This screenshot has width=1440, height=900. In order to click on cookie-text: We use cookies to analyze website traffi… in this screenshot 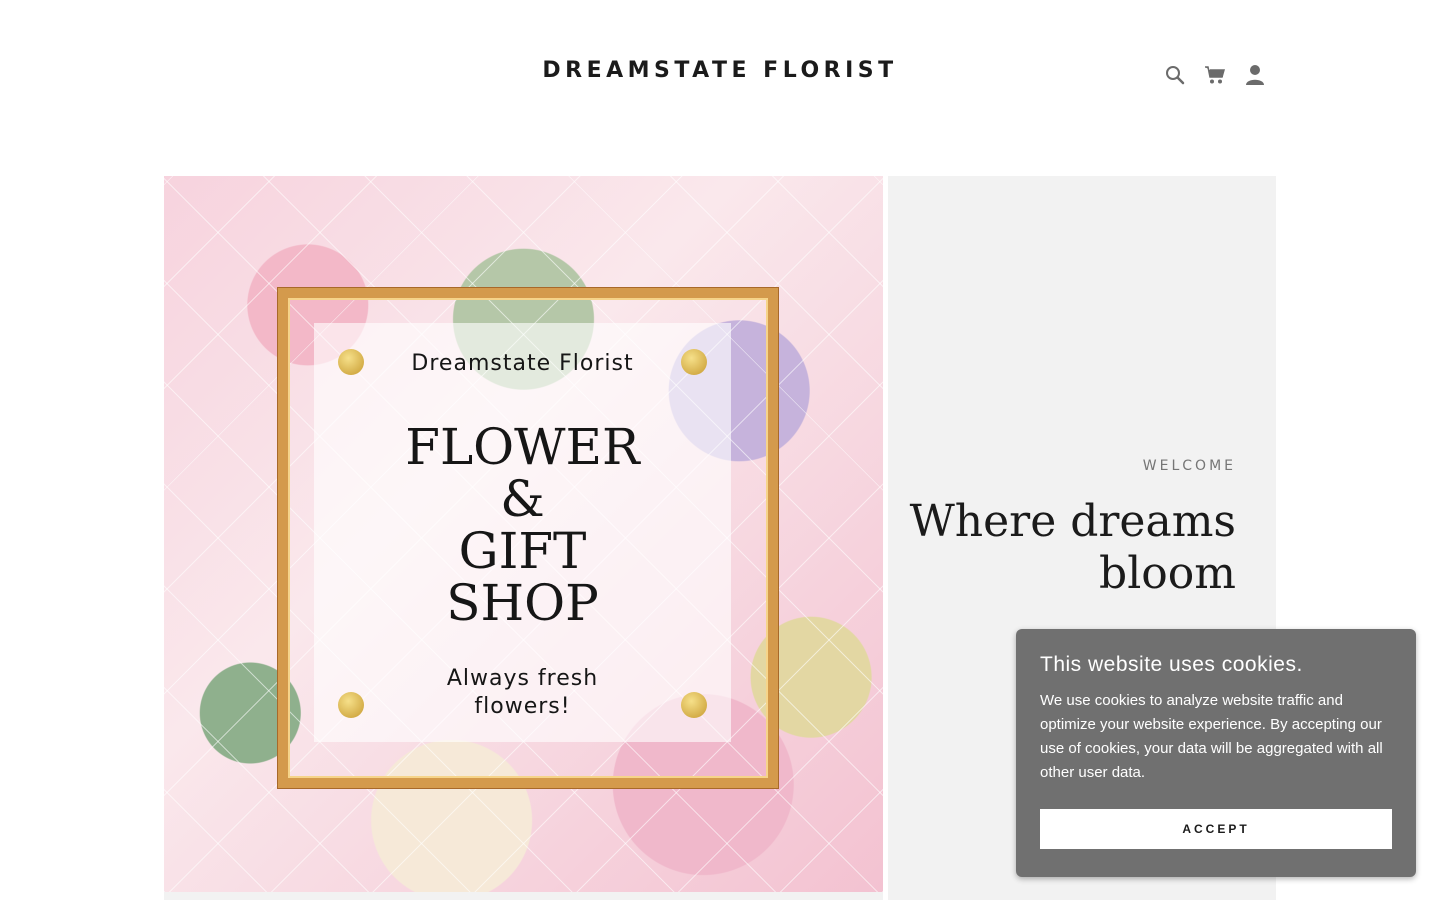, I will do `click(1211, 736)`.